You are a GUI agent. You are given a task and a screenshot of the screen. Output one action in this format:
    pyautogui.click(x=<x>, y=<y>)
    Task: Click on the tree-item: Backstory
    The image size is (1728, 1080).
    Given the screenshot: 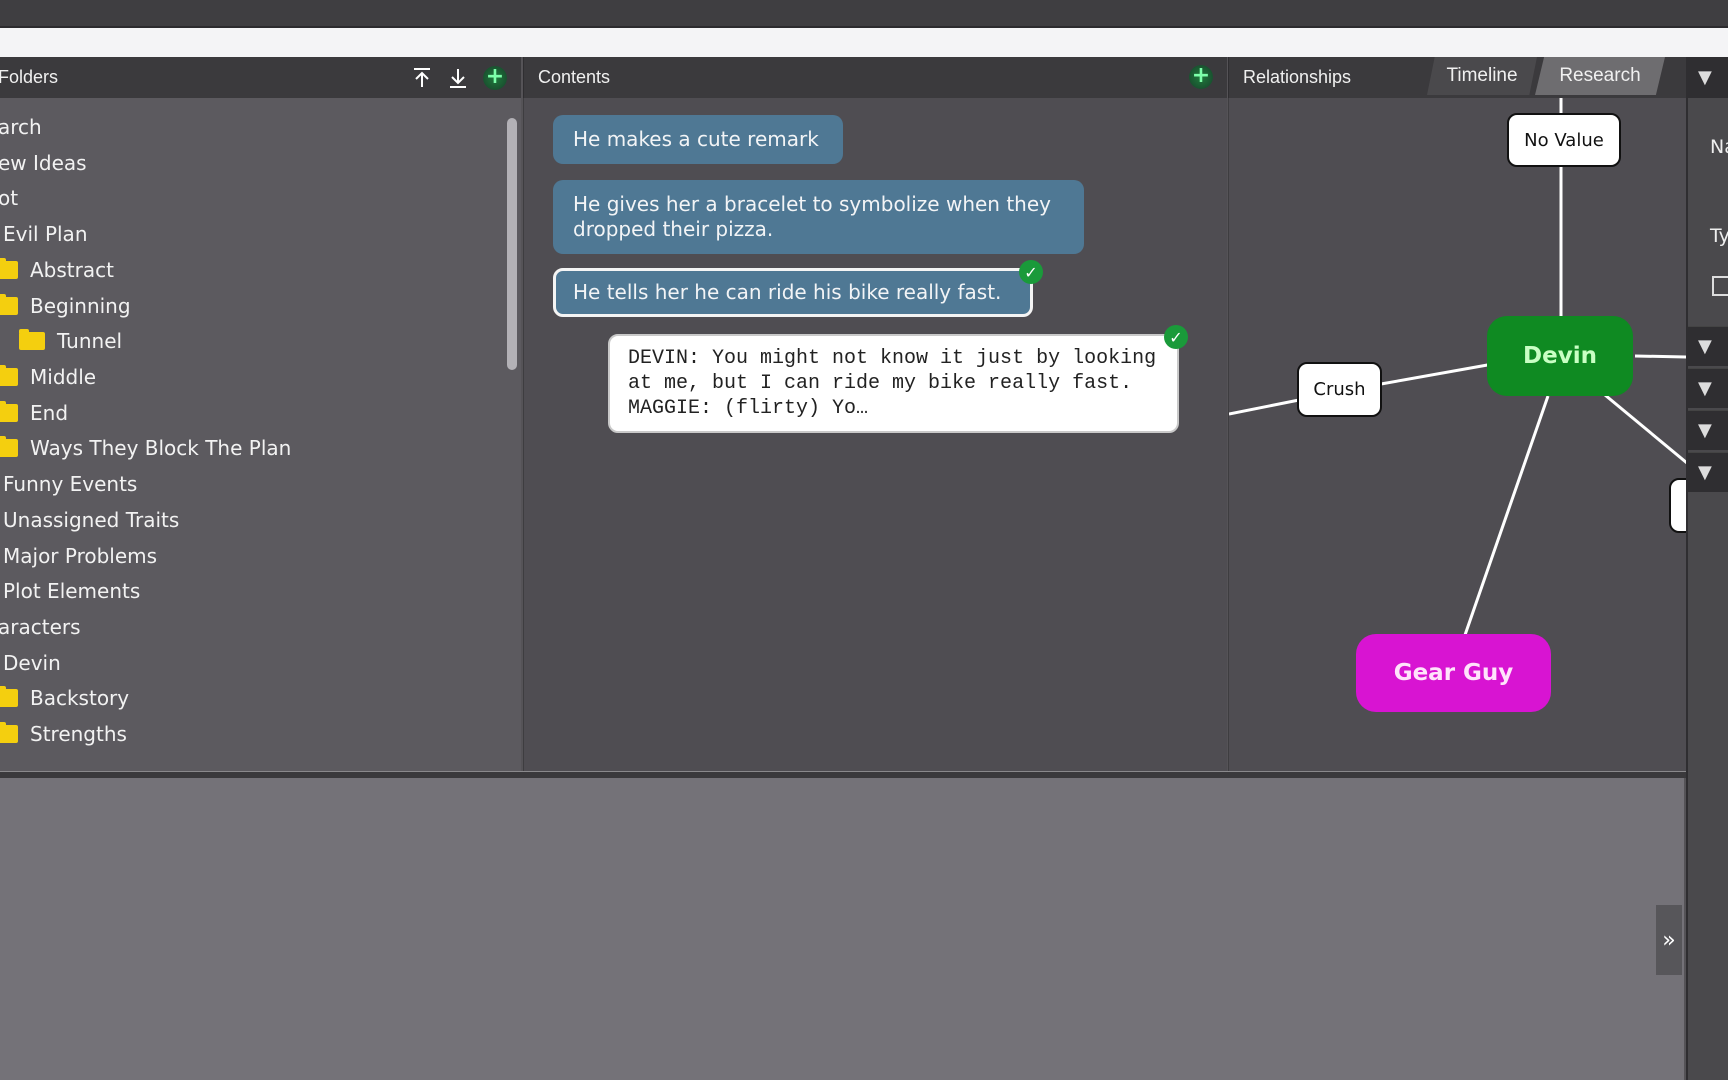 What is the action you would take?
    pyautogui.click(x=64, y=698)
    